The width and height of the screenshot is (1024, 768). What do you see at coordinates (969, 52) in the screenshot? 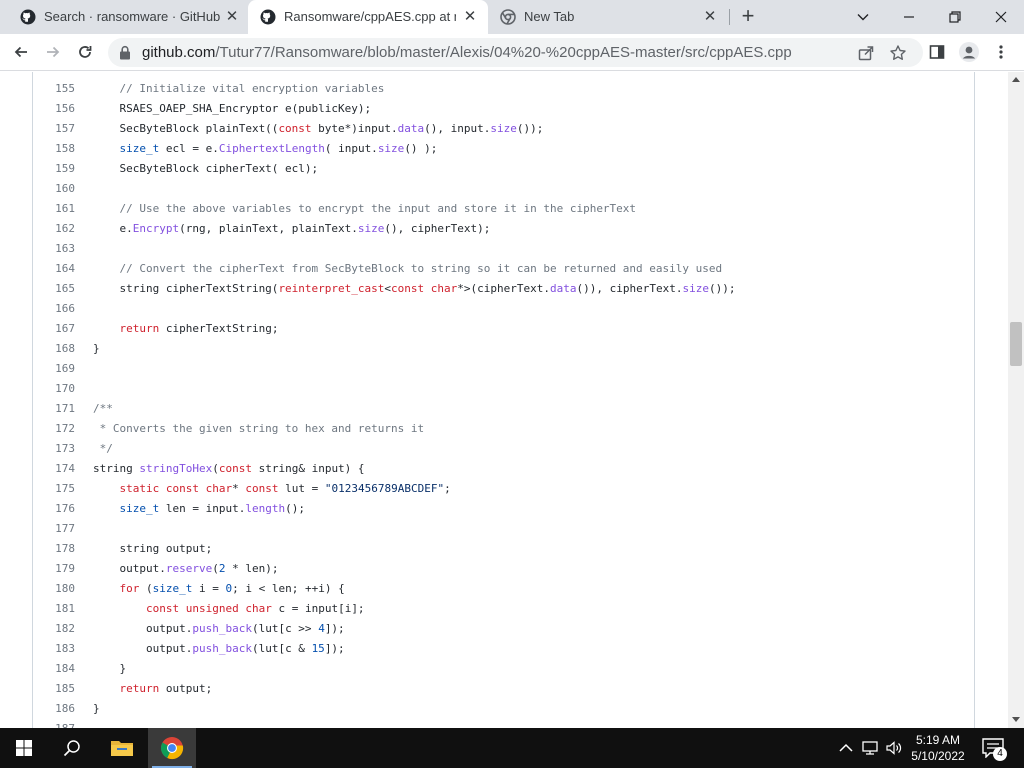
I see `profile-avatar-icon` at bounding box center [969, 52].